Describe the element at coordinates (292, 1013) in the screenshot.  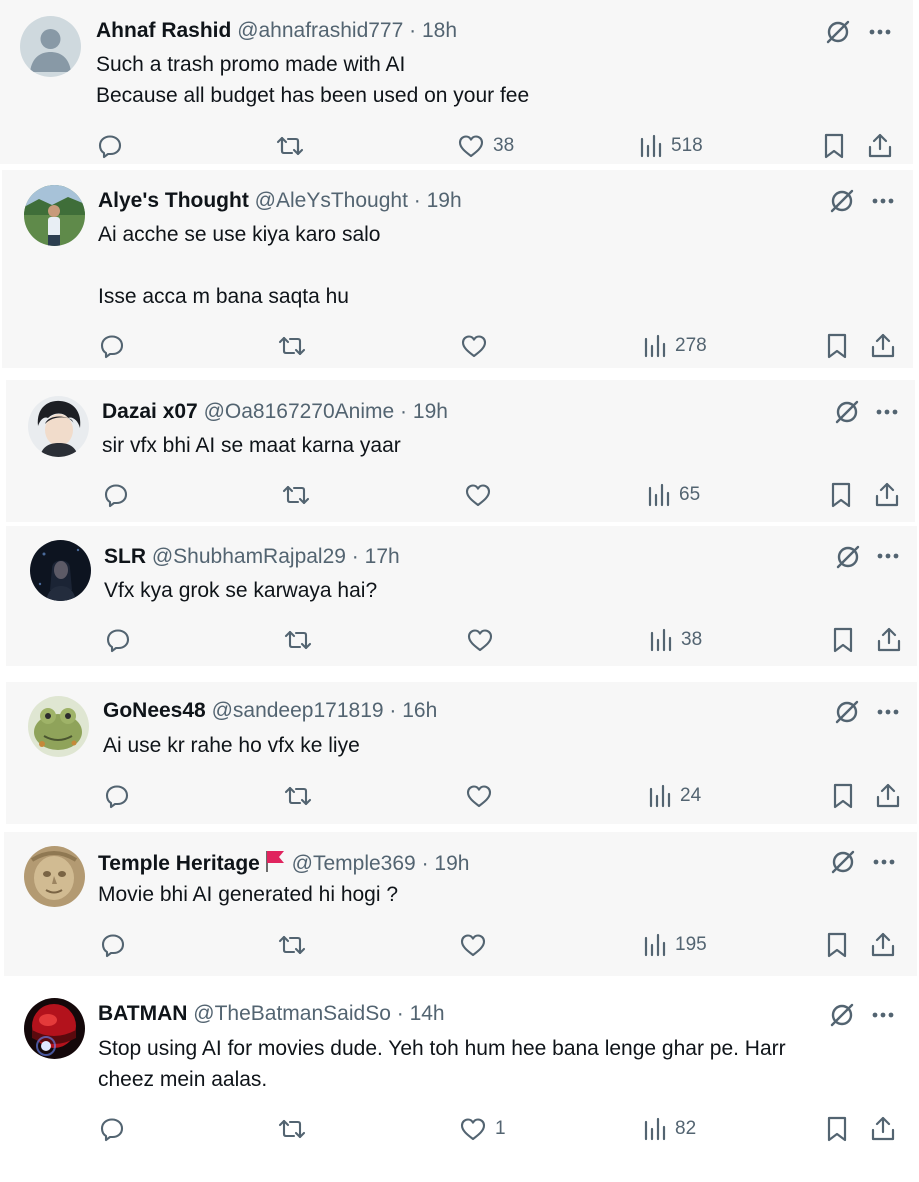
I see `user-handle: @TheBatmanSaidSo` at that location.